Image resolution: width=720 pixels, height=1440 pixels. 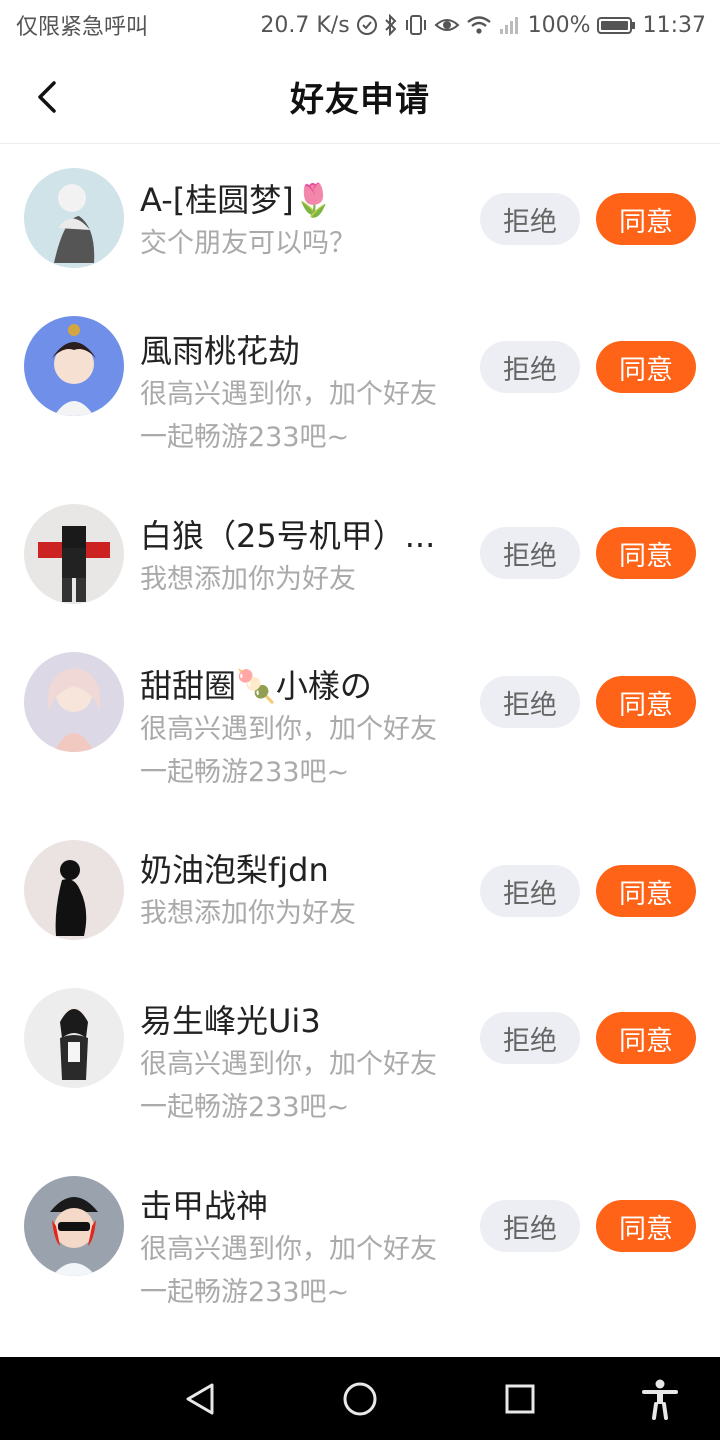 I want to click on home-circle-icon, so click(x=360, y=1399).